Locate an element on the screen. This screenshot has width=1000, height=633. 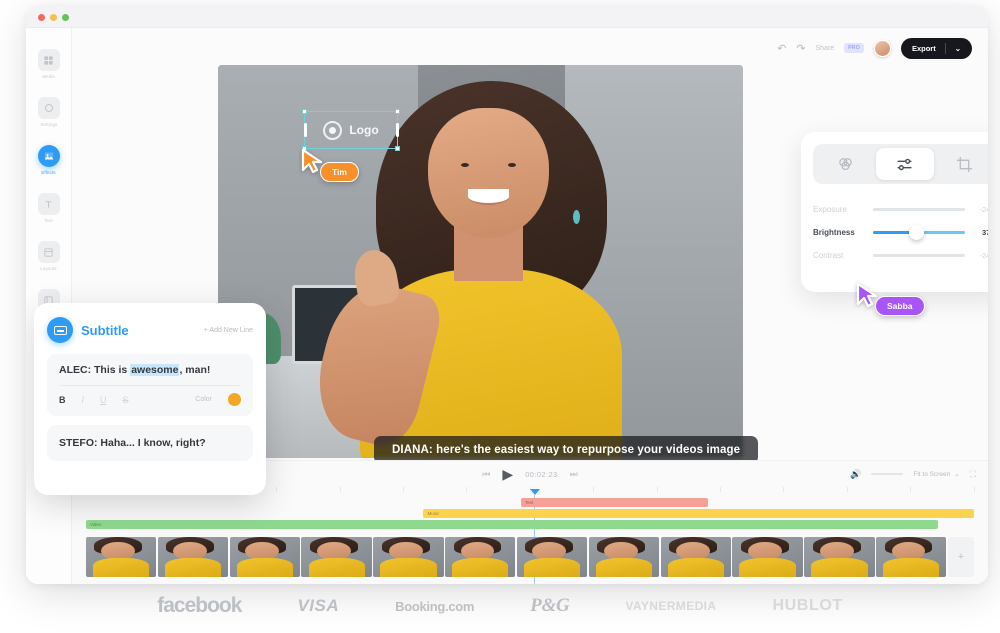
skip-back-icon: ⏮ is located at coordinates (486, 474).